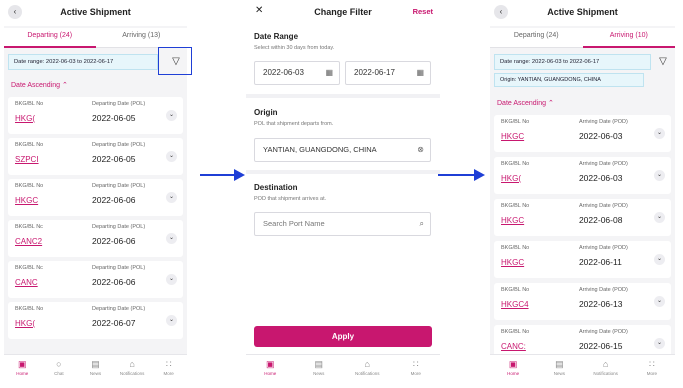 This screenshot has height=388, width=683. What do you see at coordinates (320, 149) in the screenshot?
I see `origin-value: YANTIAN, GUANGDONG, CHINA` at bounding box center [320, 149].